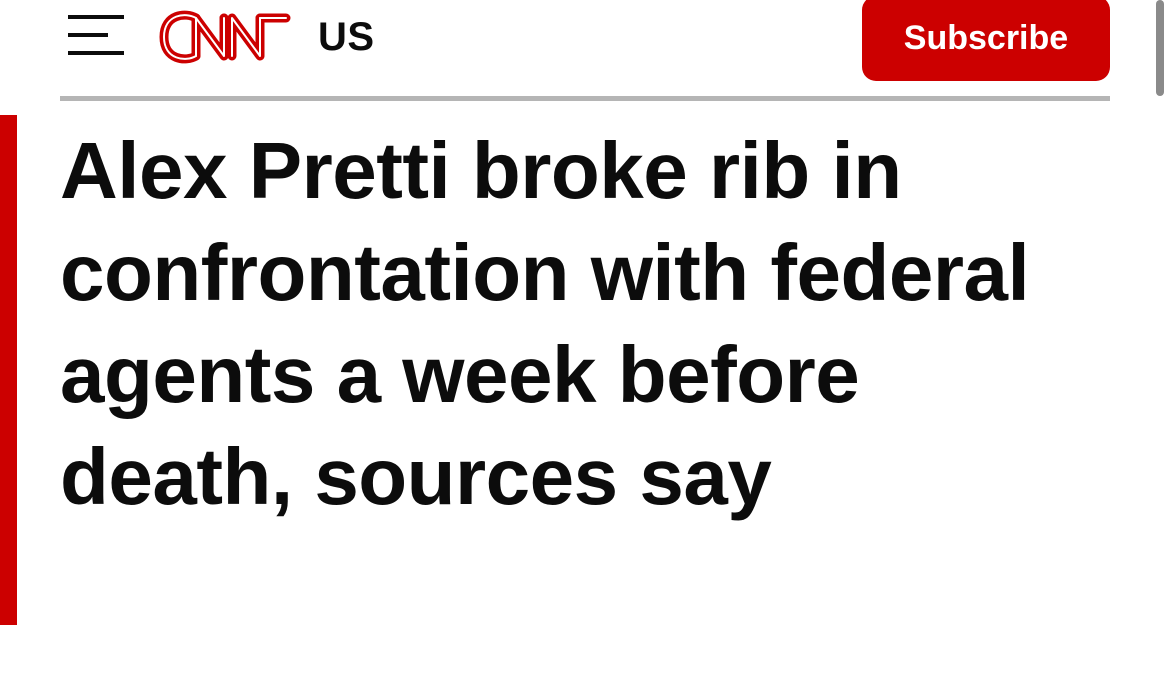  I want to click on hamburger-menu-icon, so click(96, 35).